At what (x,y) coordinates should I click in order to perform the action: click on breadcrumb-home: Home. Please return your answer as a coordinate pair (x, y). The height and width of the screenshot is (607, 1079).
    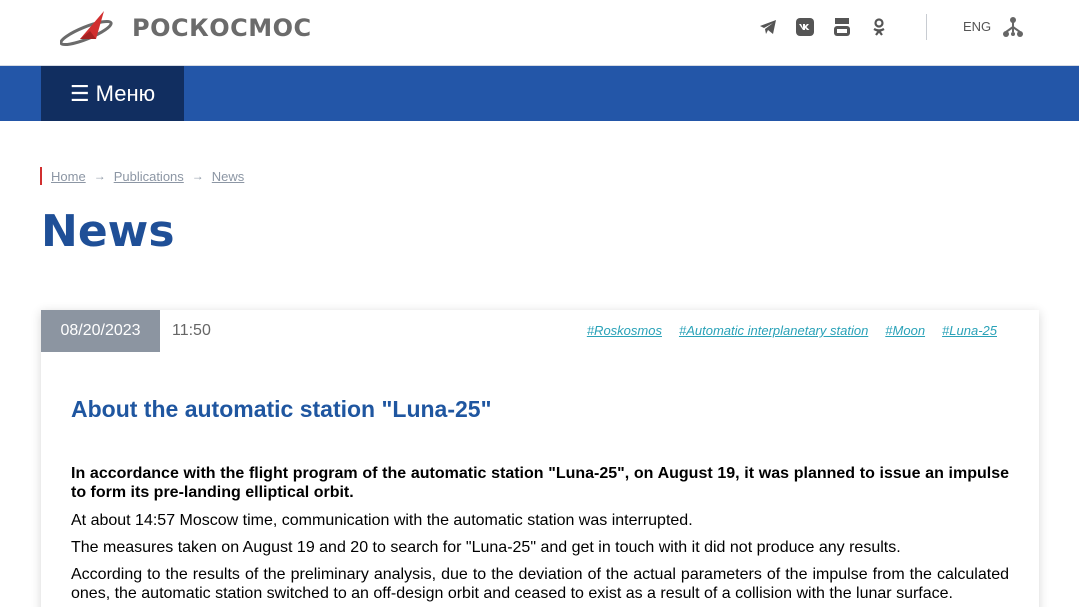
    Looking at the image, I should click on (68, 176).